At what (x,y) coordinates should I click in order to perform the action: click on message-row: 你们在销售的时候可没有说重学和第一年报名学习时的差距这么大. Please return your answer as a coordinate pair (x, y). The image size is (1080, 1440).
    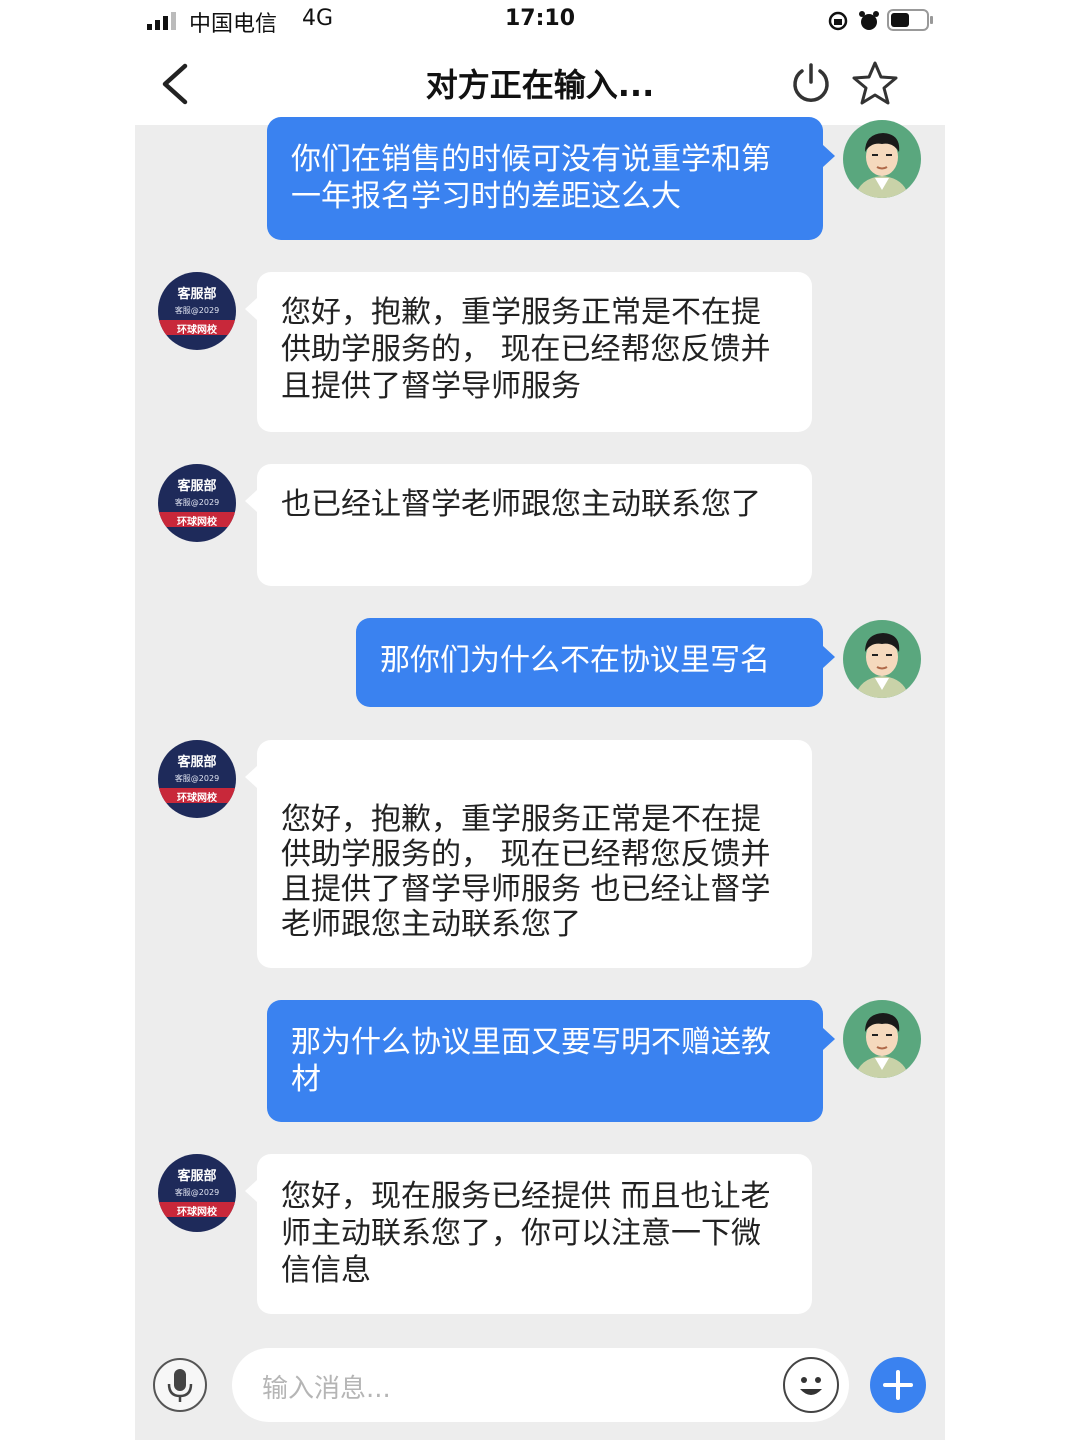
    Looking at the image, I should click on (540, 182).